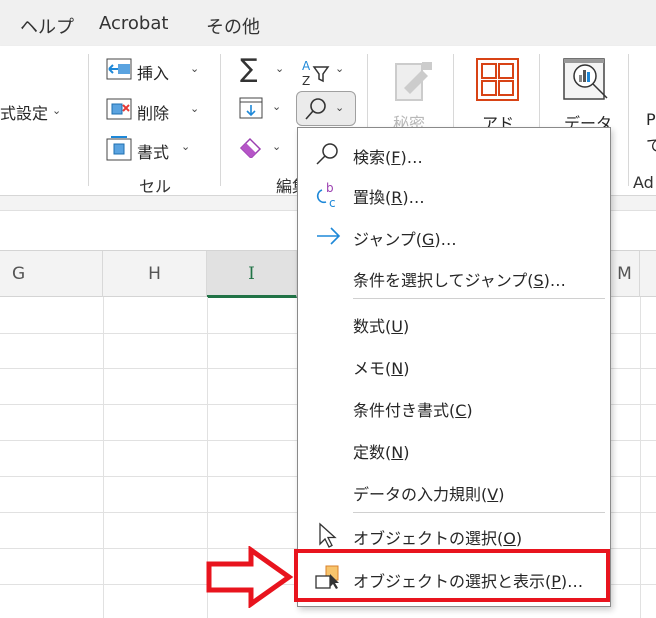 The height and width of the screenshot is (618, 656). I want to click on svg-text: A, so click(306, 66).